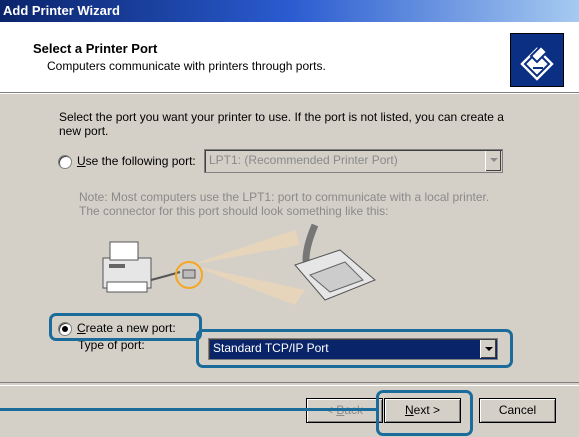 This screenshot has width=579, height=437. Describe the element at coordinates (517, 410) in the screenshot. I see `cancel-button: Cancel` at that location.